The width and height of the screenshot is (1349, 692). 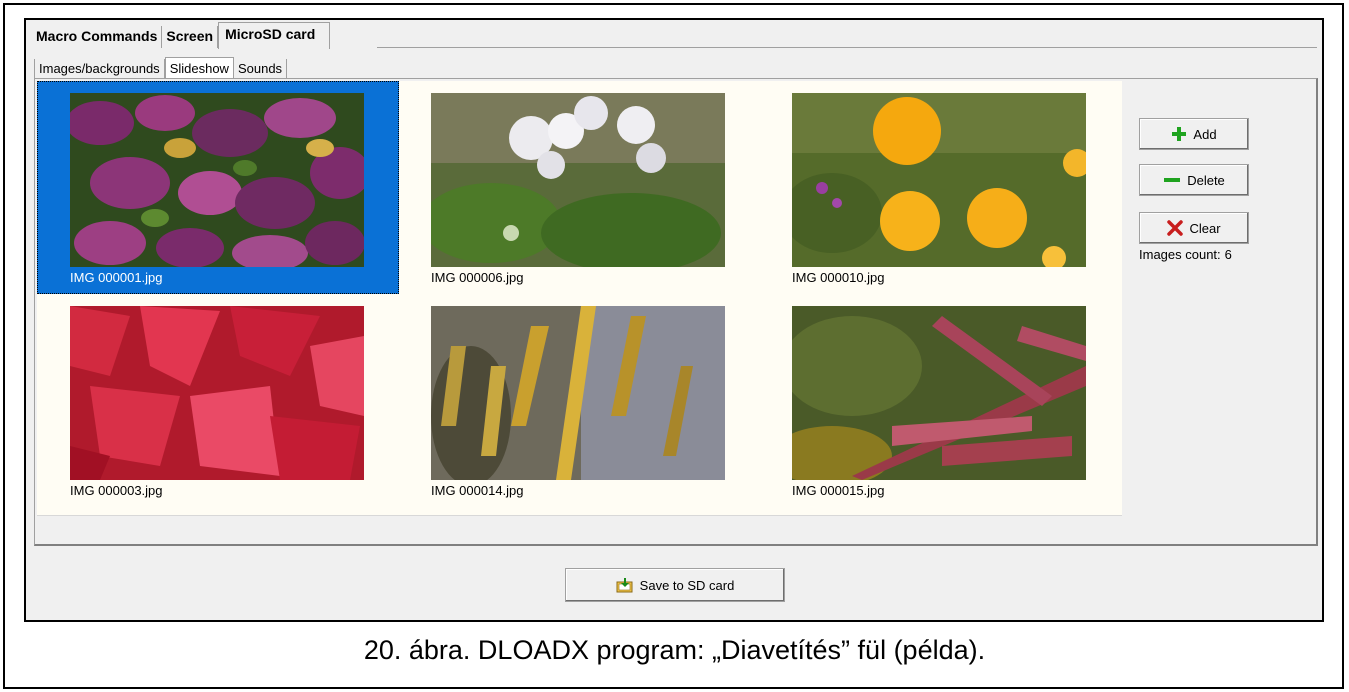 I want to click on gallery-item: IMG 000003.jpg, so click(x=218, y=400).